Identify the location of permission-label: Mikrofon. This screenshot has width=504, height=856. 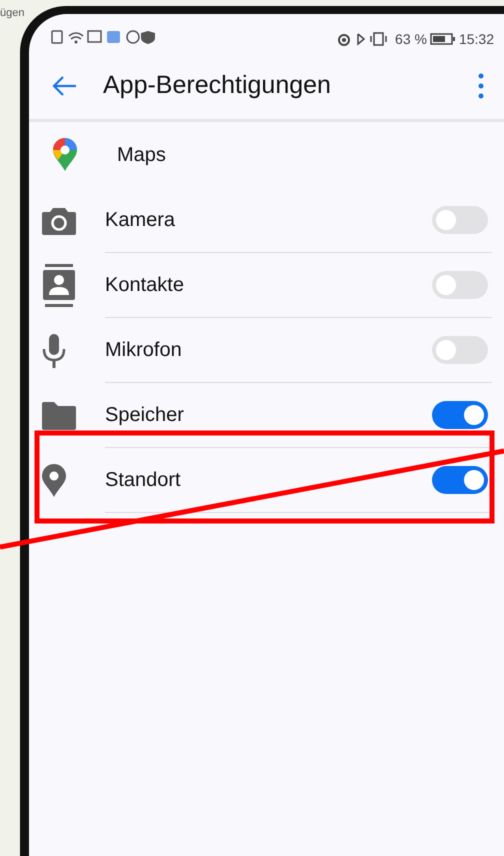
(143, 350).